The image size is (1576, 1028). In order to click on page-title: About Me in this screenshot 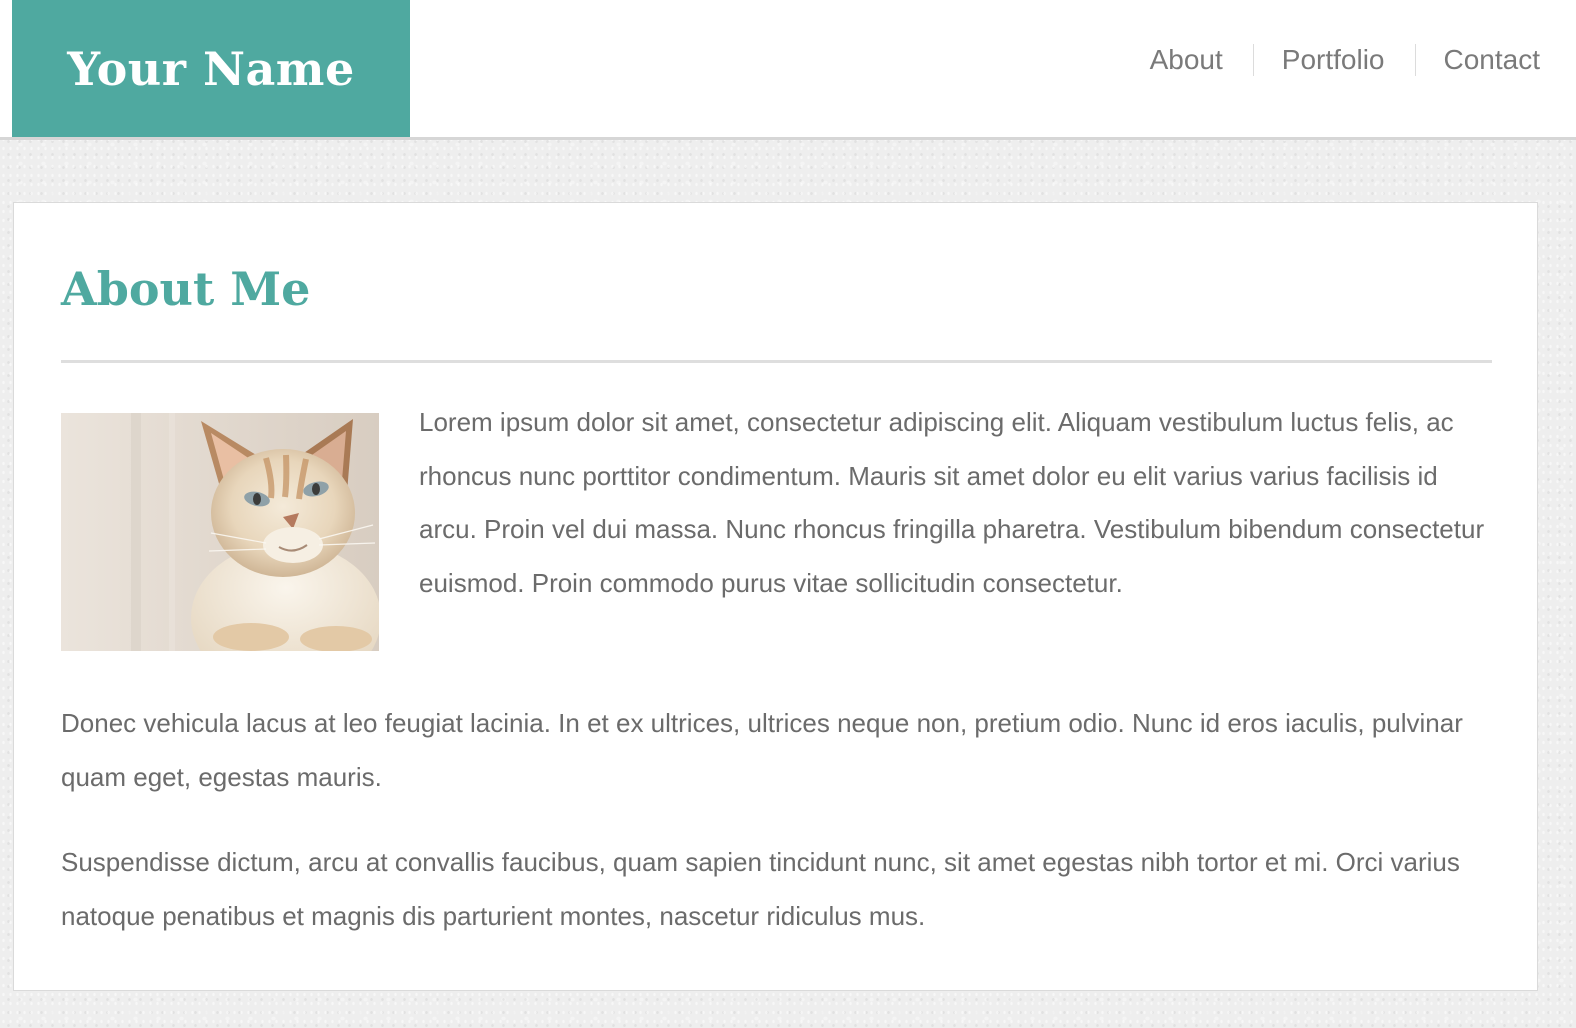, I will do `click(186, 289)`.